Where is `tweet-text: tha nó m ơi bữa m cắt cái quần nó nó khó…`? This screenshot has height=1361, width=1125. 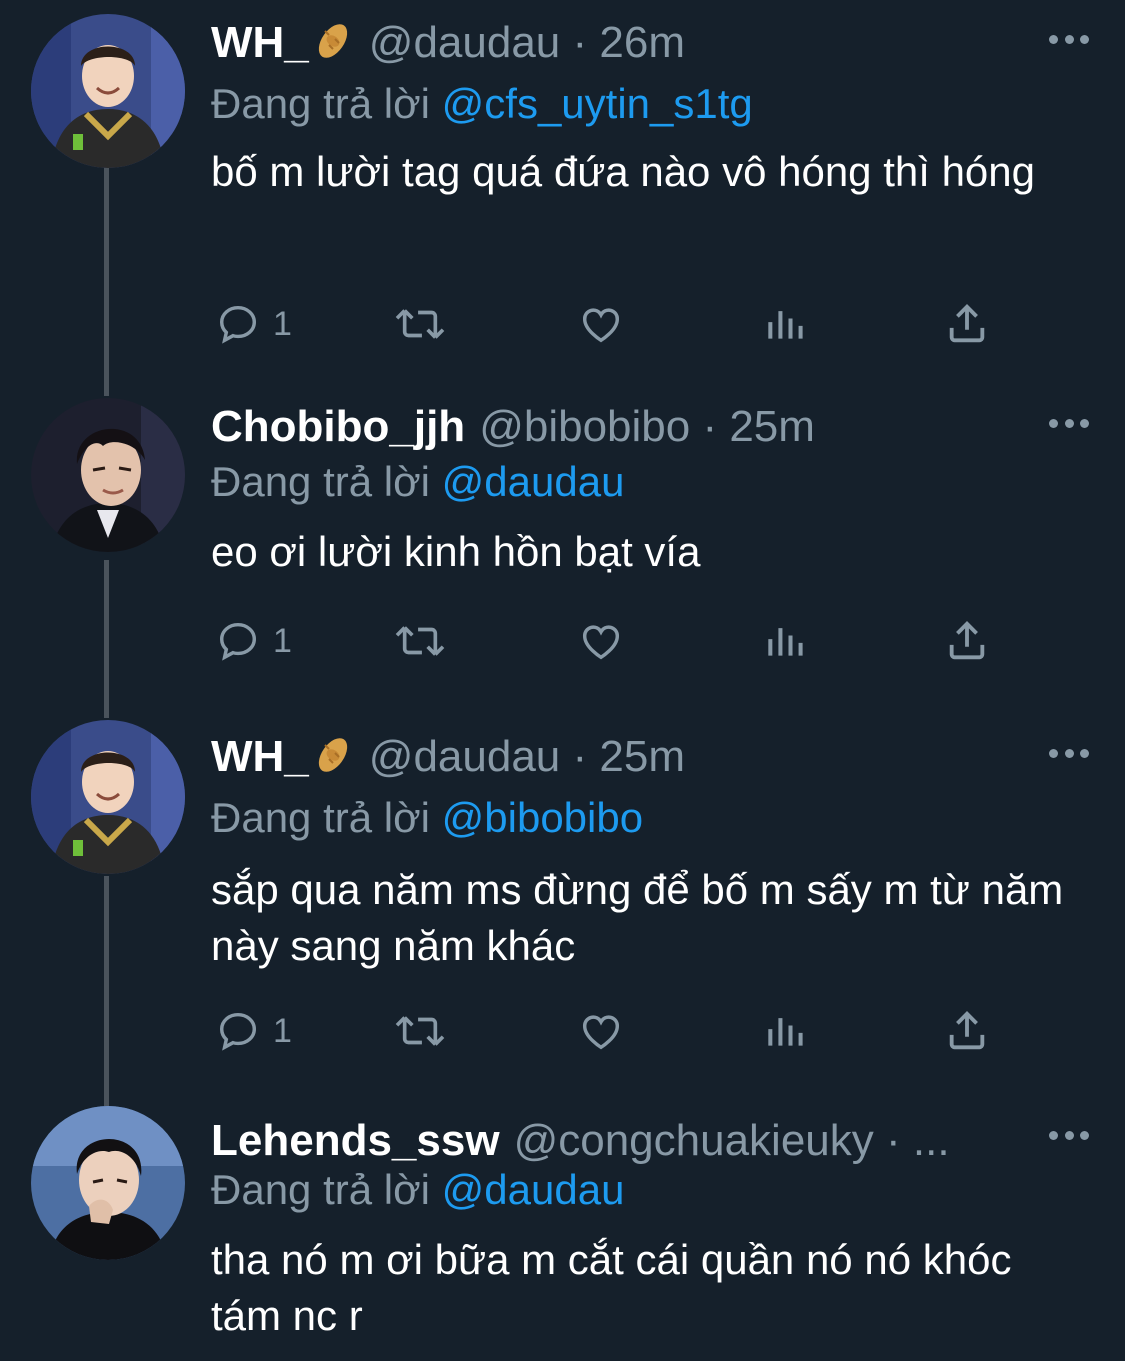
tweet-text: tha nó m ơi bữa m cắt cái quần nó nó khó… is located at coordinates (611, 1287).